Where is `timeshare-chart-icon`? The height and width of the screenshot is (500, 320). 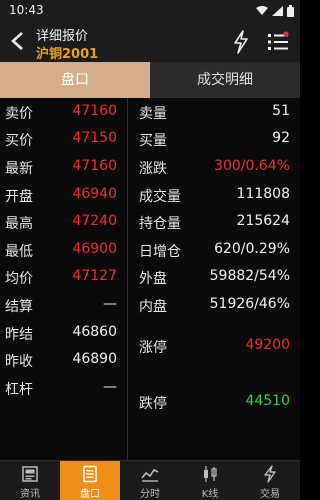 timeshare-chart-icon is located at coordinates (150, 475).